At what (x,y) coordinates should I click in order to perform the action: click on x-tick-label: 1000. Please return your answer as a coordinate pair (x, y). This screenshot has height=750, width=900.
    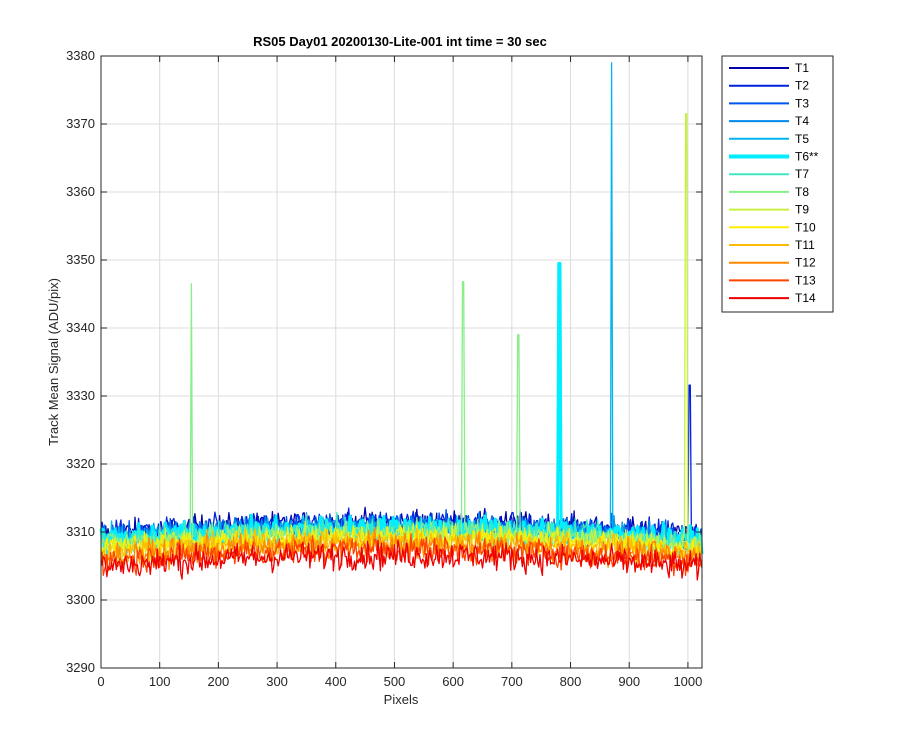
    Looking at the image, I should click on (687, 681).